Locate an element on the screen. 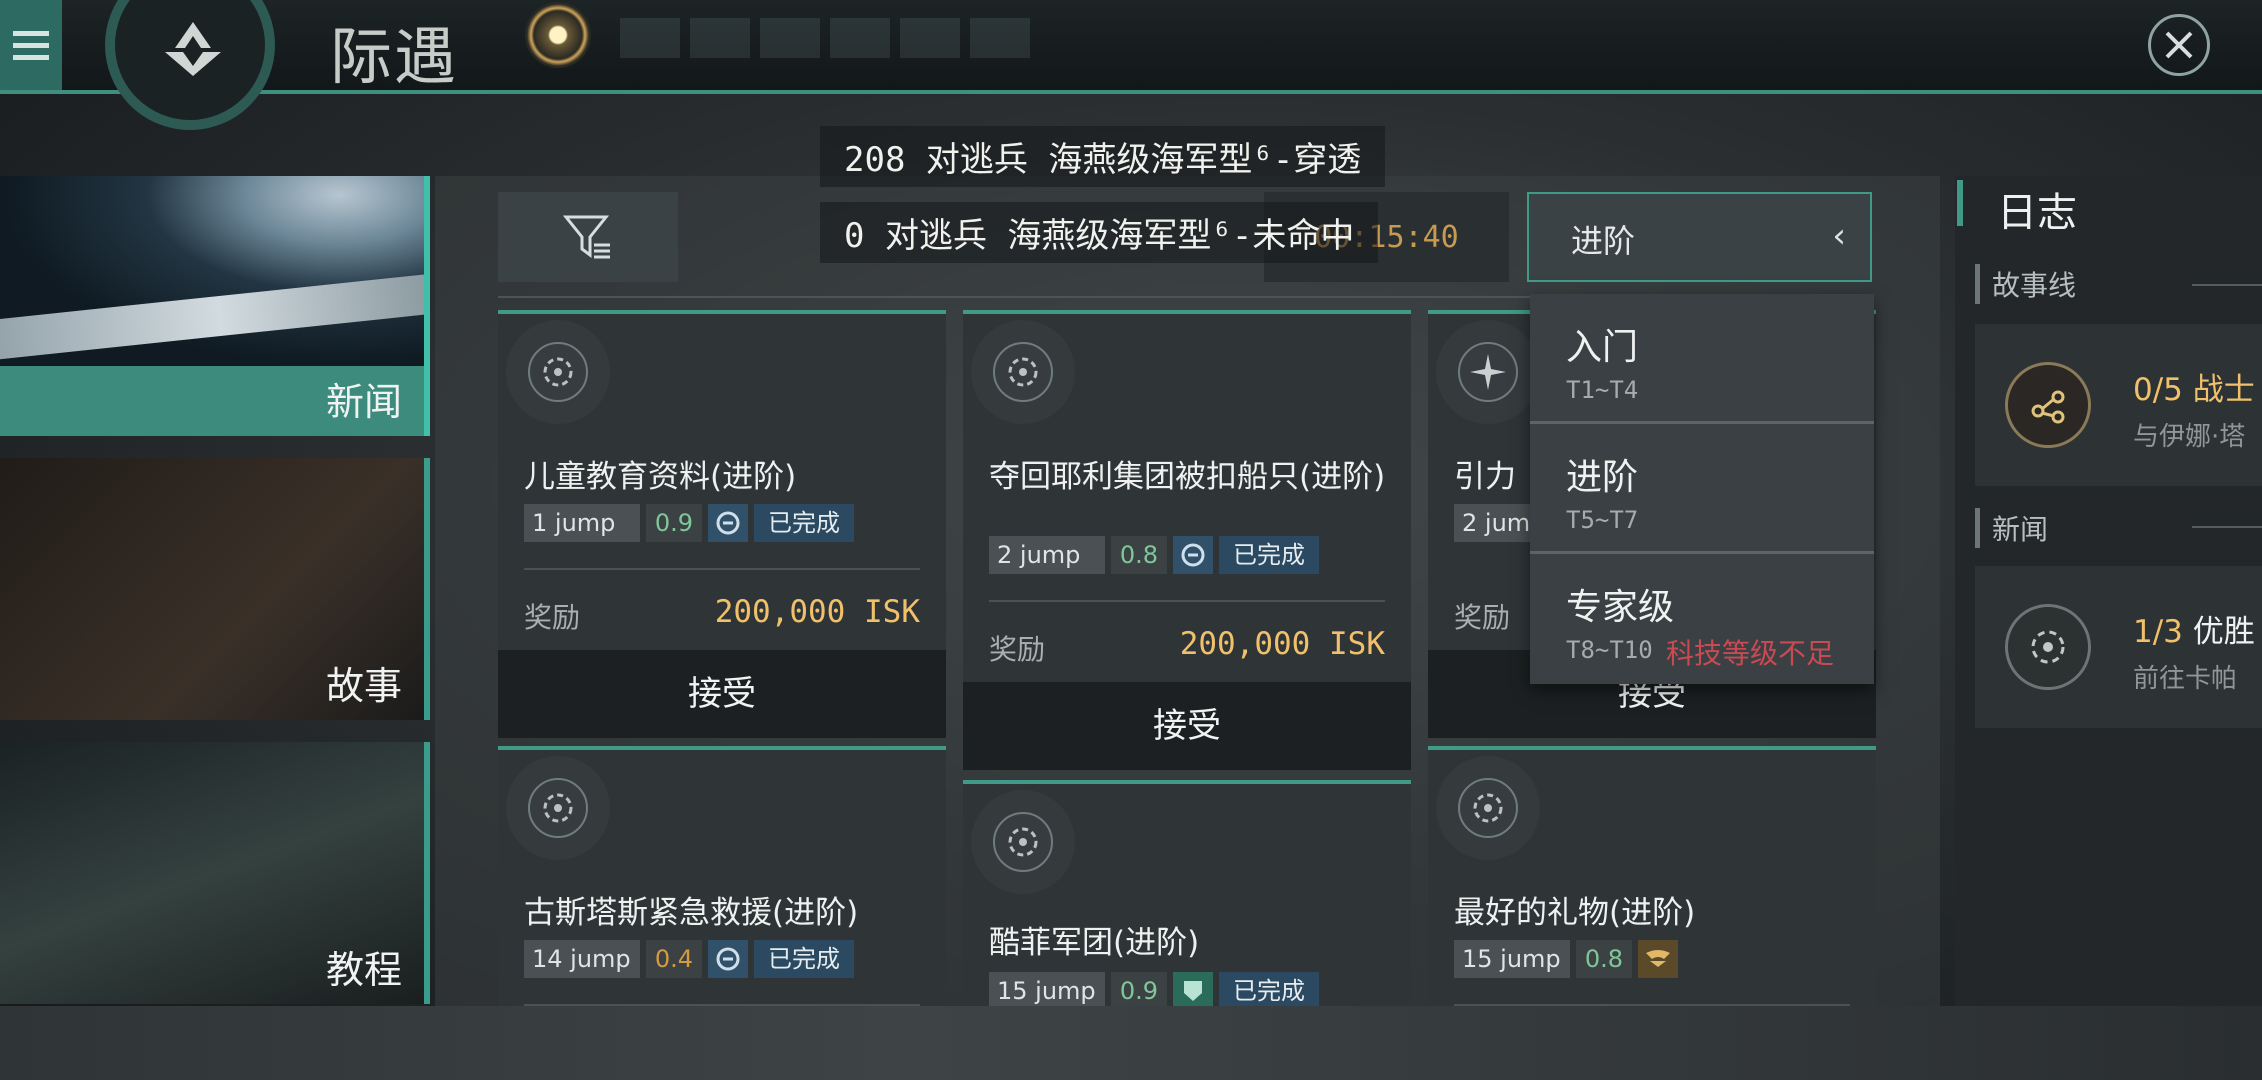 This screenshot has height=1080, width=2262. encounter-card: 酷菲军团(进阶) 15 jump 0.9 已完成 is located at coordinates (1187, 895).